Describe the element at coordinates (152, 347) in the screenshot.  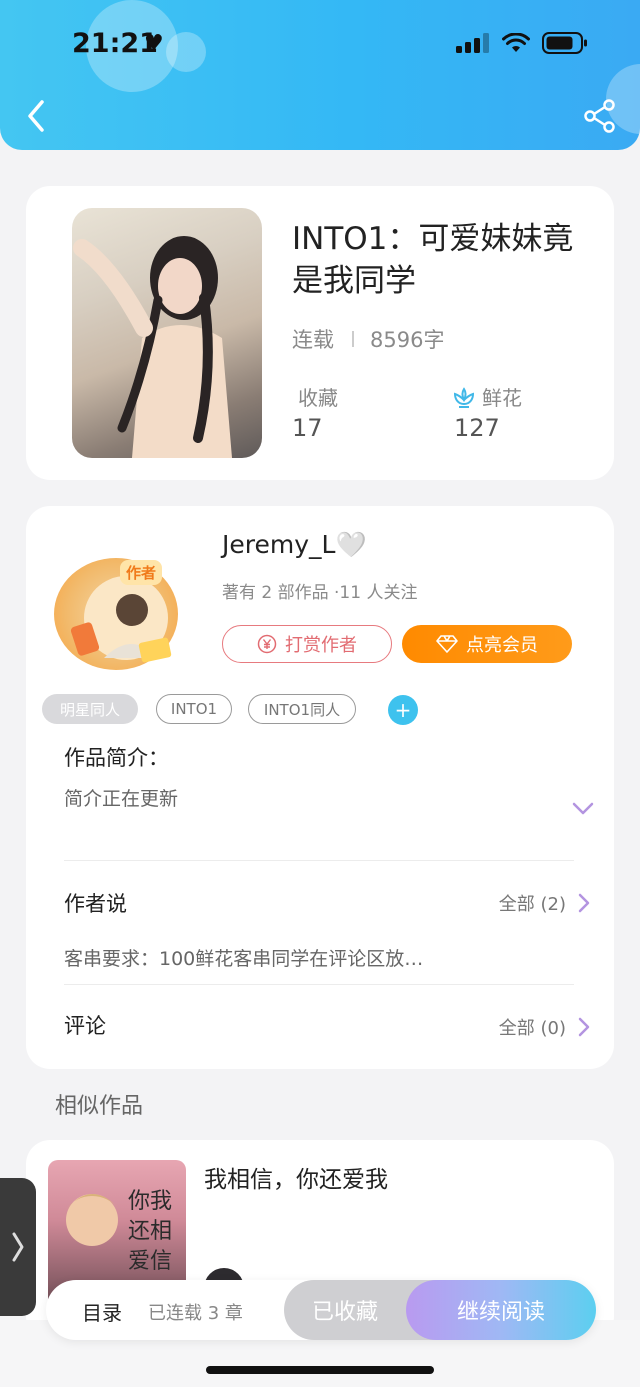
I see `cover-illustration` at that location.